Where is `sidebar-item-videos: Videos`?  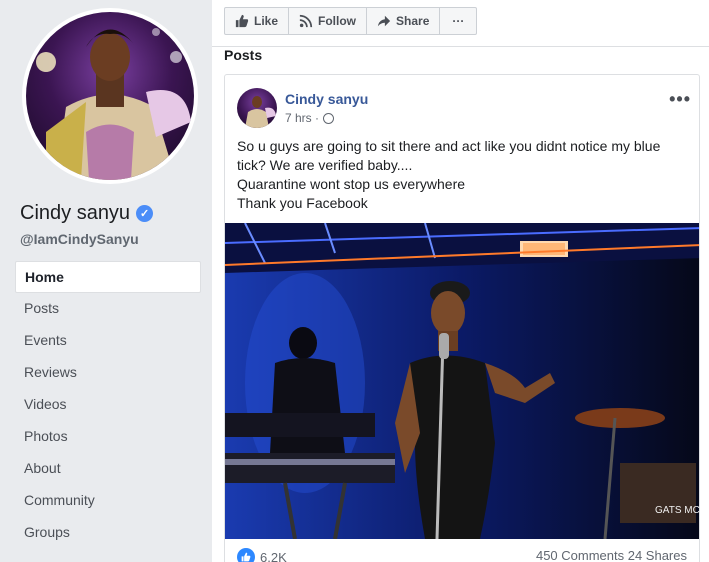 sidebar-item-videos: Videos is located at coordinates (108, 405).